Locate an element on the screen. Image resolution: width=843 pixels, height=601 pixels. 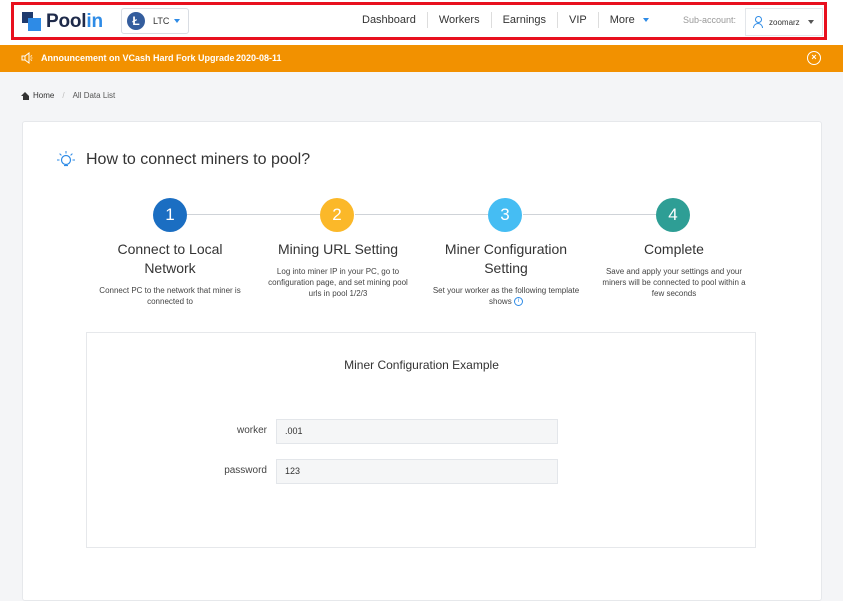
coin-selector: Ł LTC is located at coordinates (155, 21).